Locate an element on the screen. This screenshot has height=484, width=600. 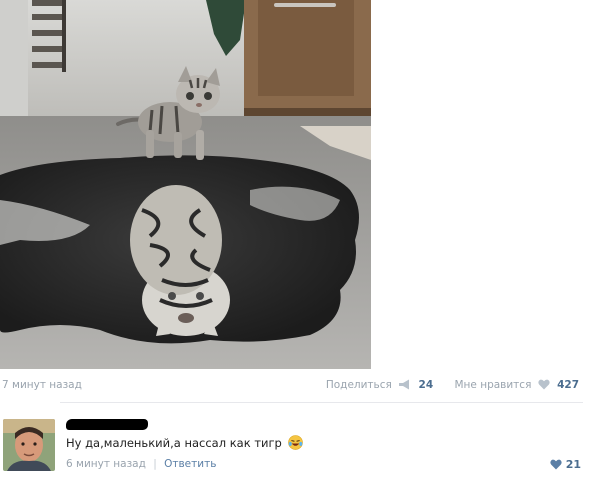
post-actions: Поделиться 24 Мне нравится 427 is located at coordinates (443, 385).